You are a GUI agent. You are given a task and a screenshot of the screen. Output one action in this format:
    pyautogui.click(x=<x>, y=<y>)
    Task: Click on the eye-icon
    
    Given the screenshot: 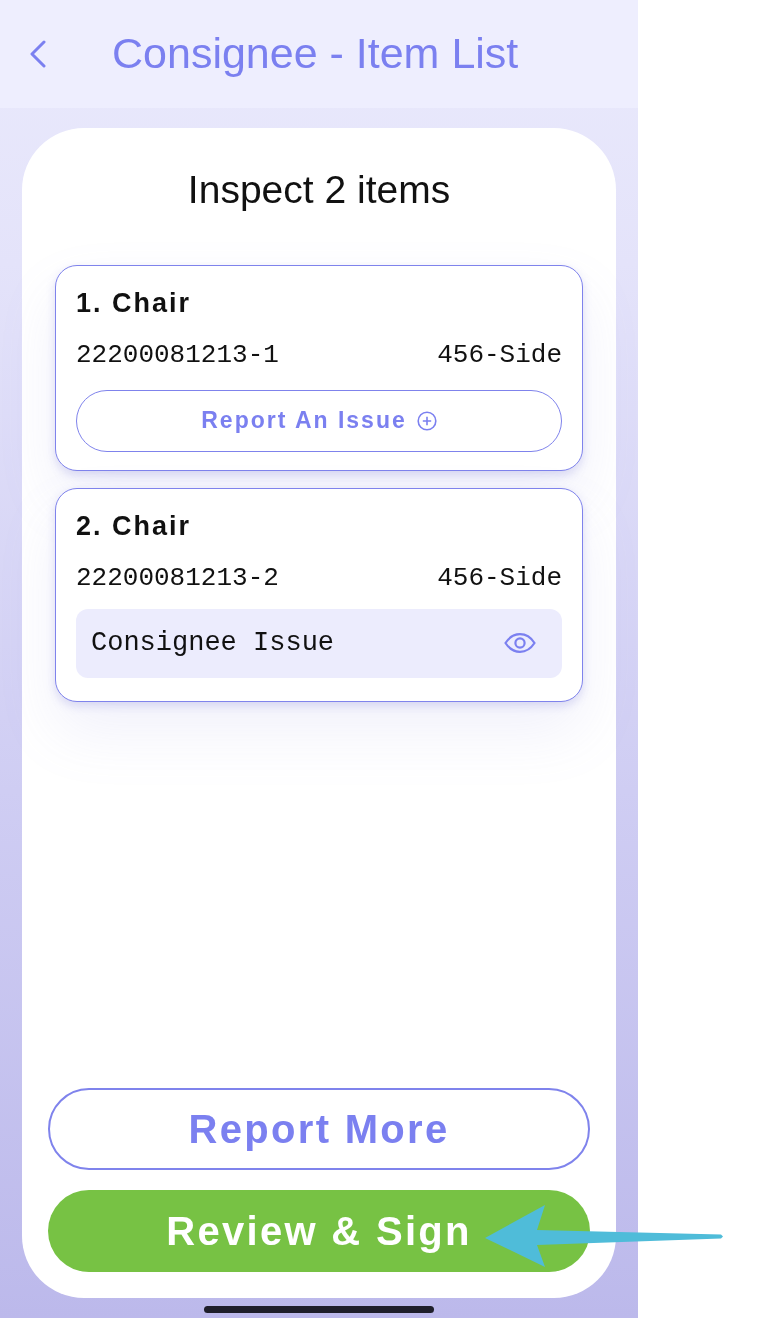 What is the action you would take?
    pyautogui.click(x=520, y=643)
    